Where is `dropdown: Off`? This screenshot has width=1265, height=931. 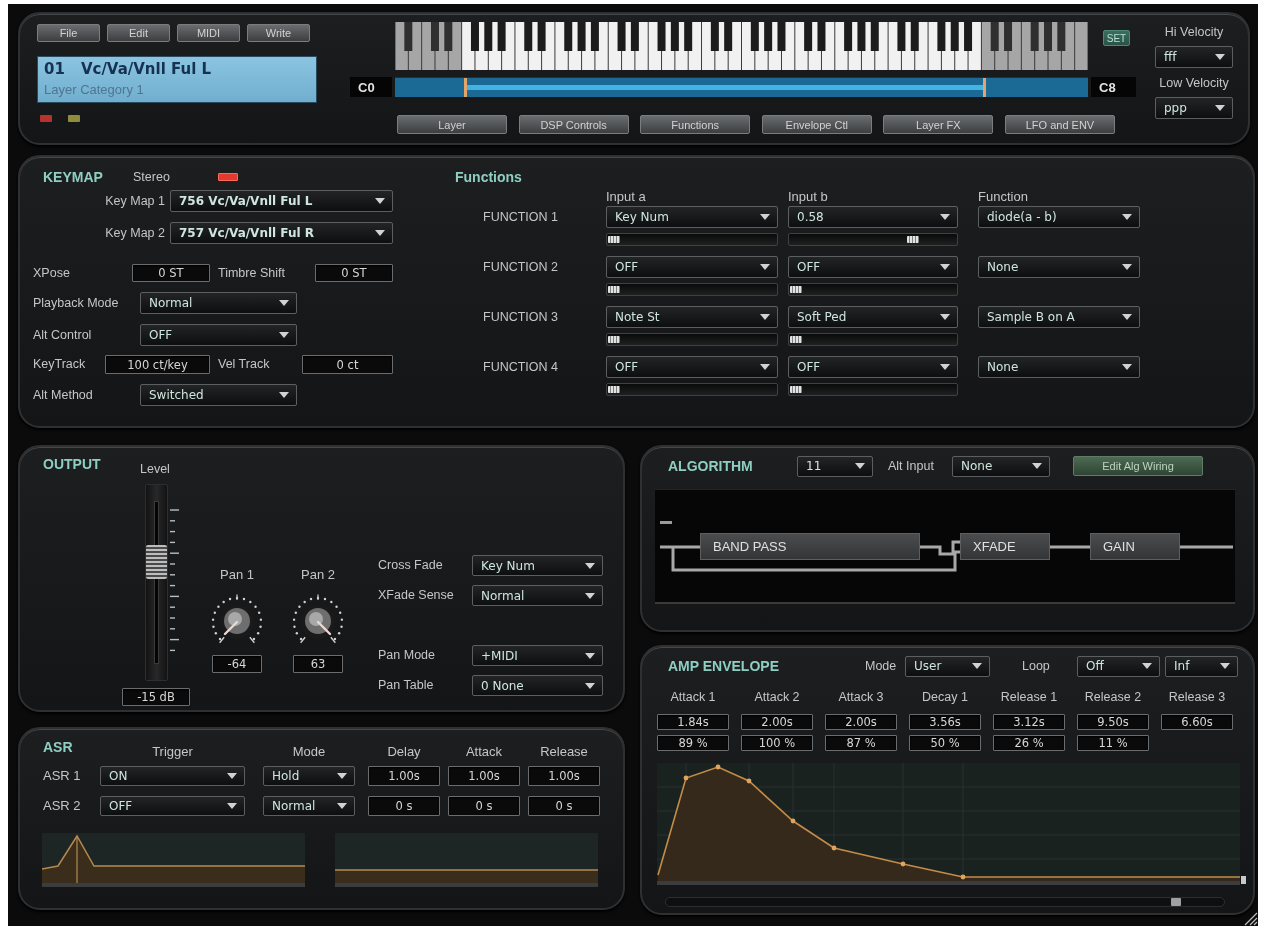
dropdown: Off is located at coordinates (1118, 666).